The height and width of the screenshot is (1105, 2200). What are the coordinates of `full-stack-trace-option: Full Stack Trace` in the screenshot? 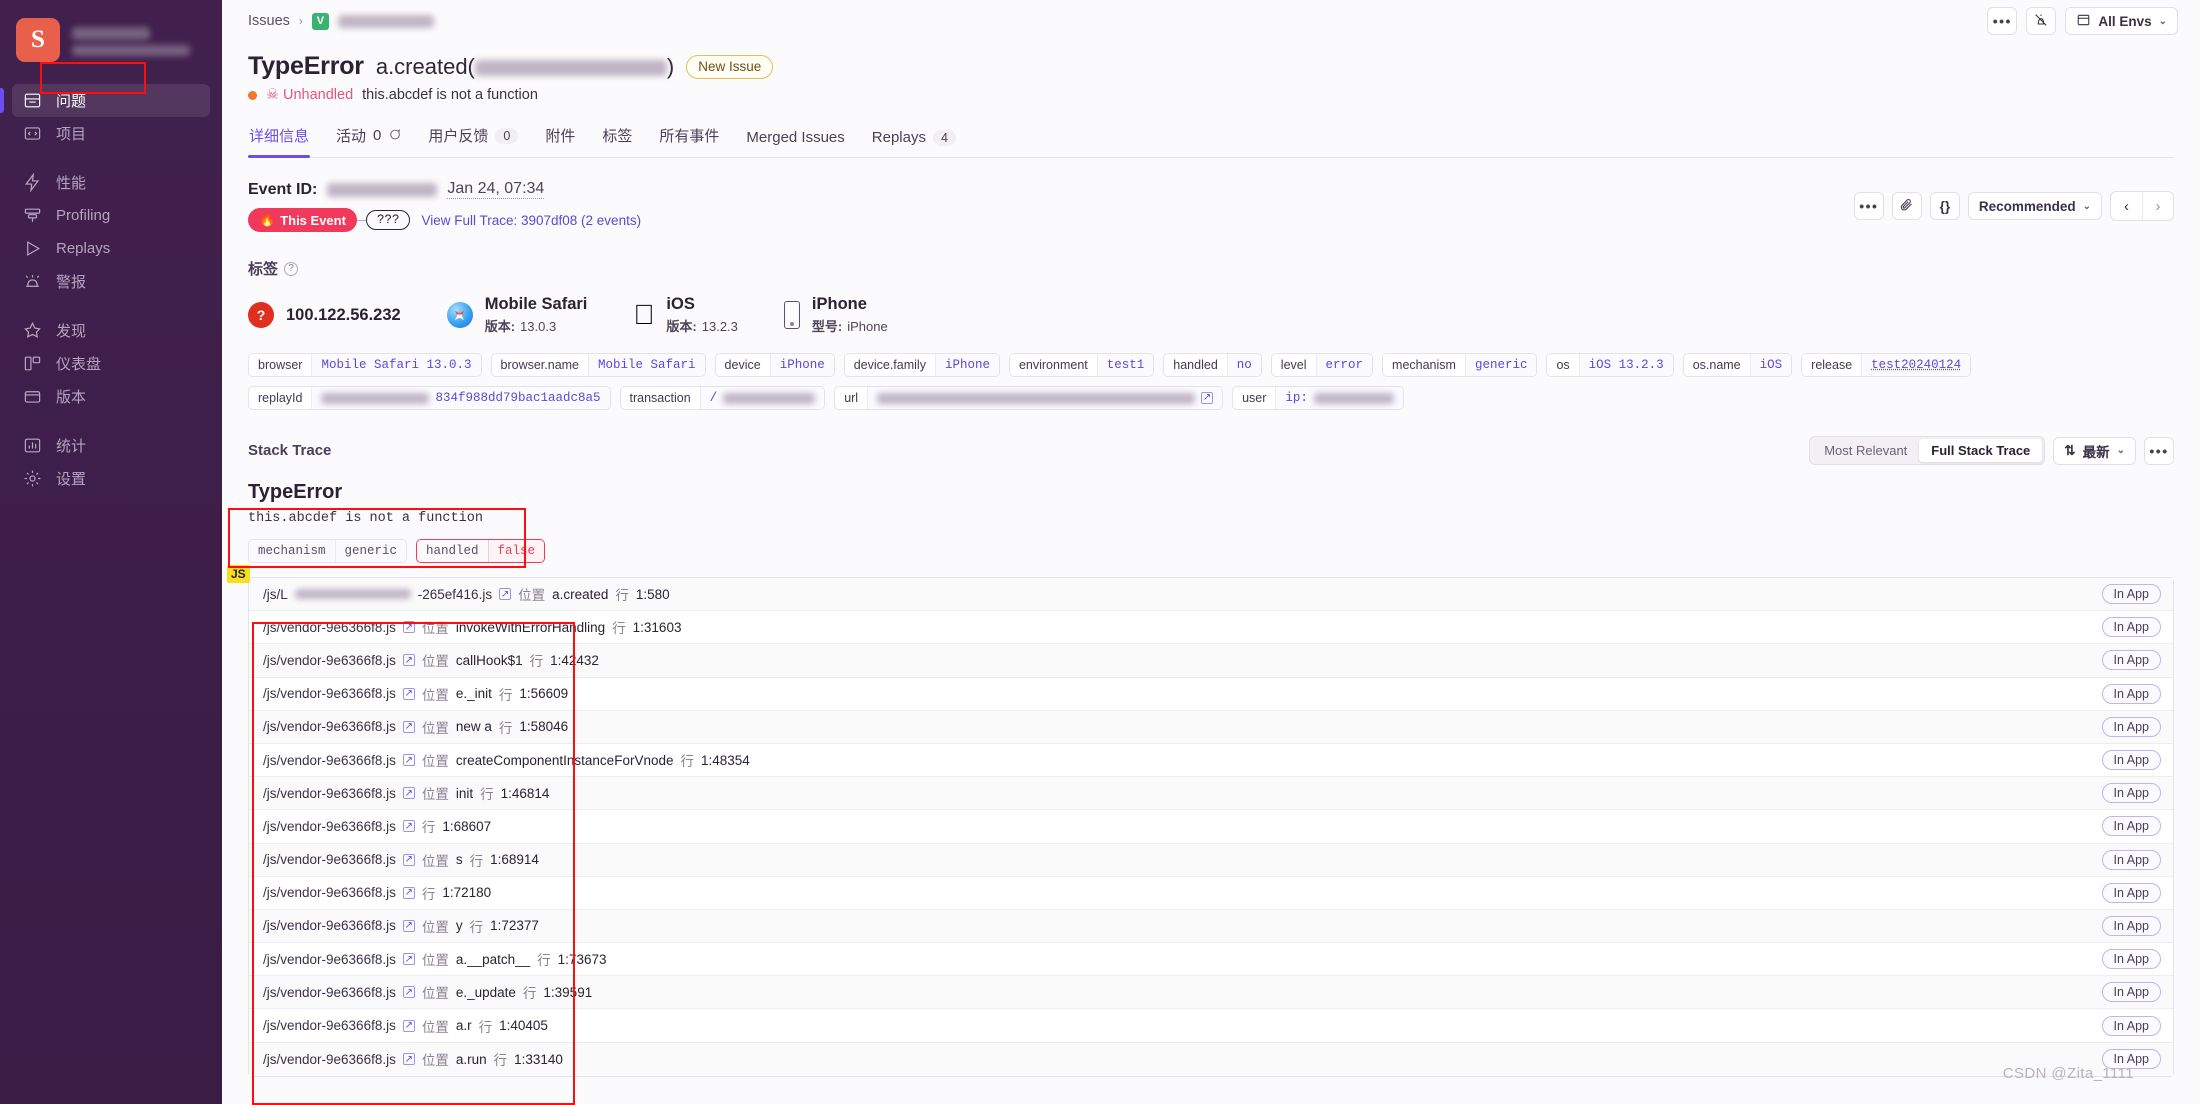 It's located at (1981, 450).